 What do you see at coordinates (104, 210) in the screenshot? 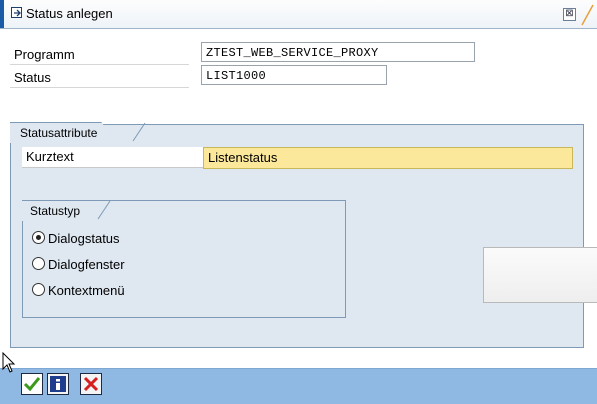
I see `subgroup-tab-edge` at bounding box center [104, 210].